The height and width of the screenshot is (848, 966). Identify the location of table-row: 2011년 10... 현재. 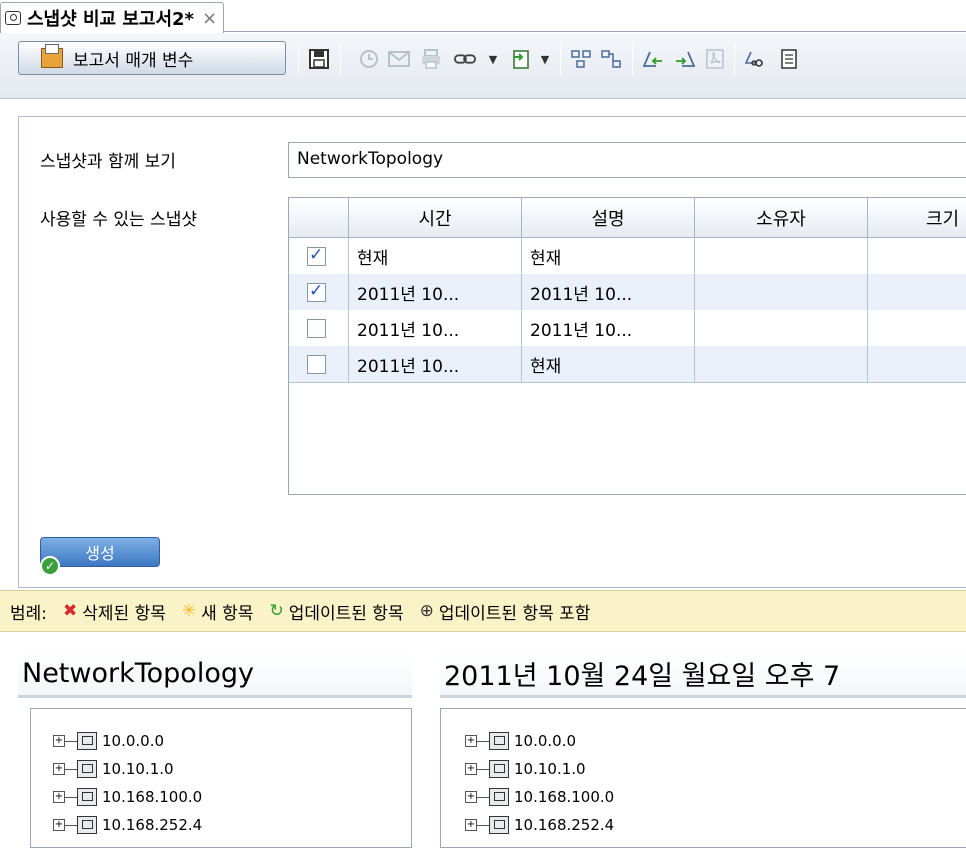
(627, 364).